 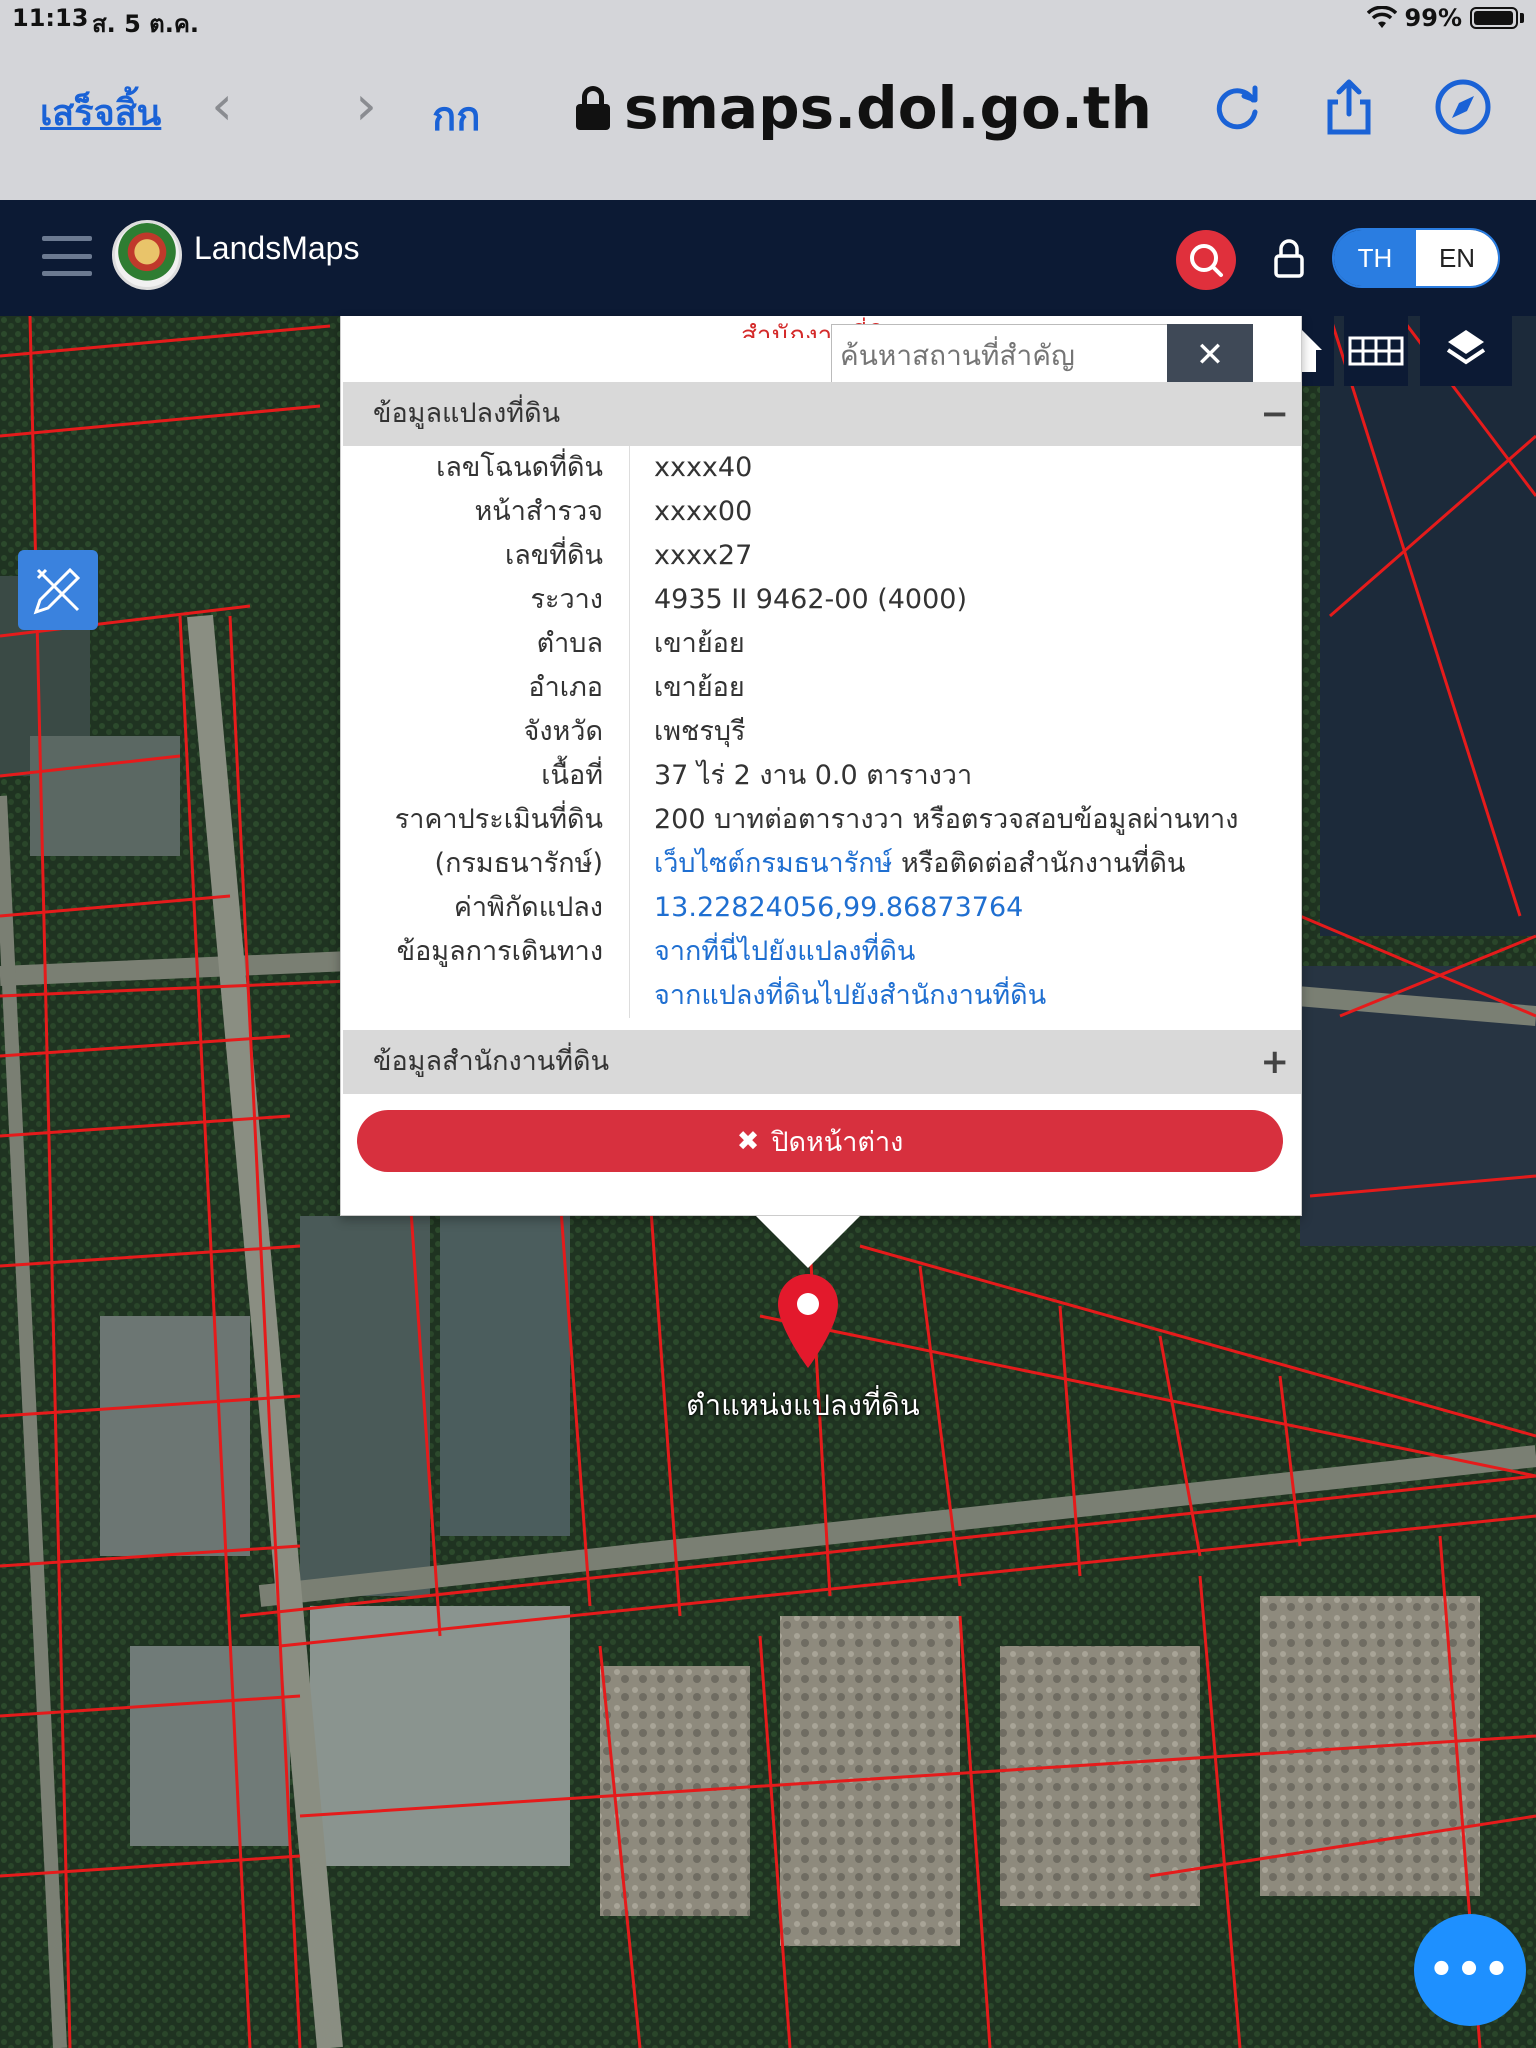 I want to click on row-value: xxxx40, so click(x=965, y=468).